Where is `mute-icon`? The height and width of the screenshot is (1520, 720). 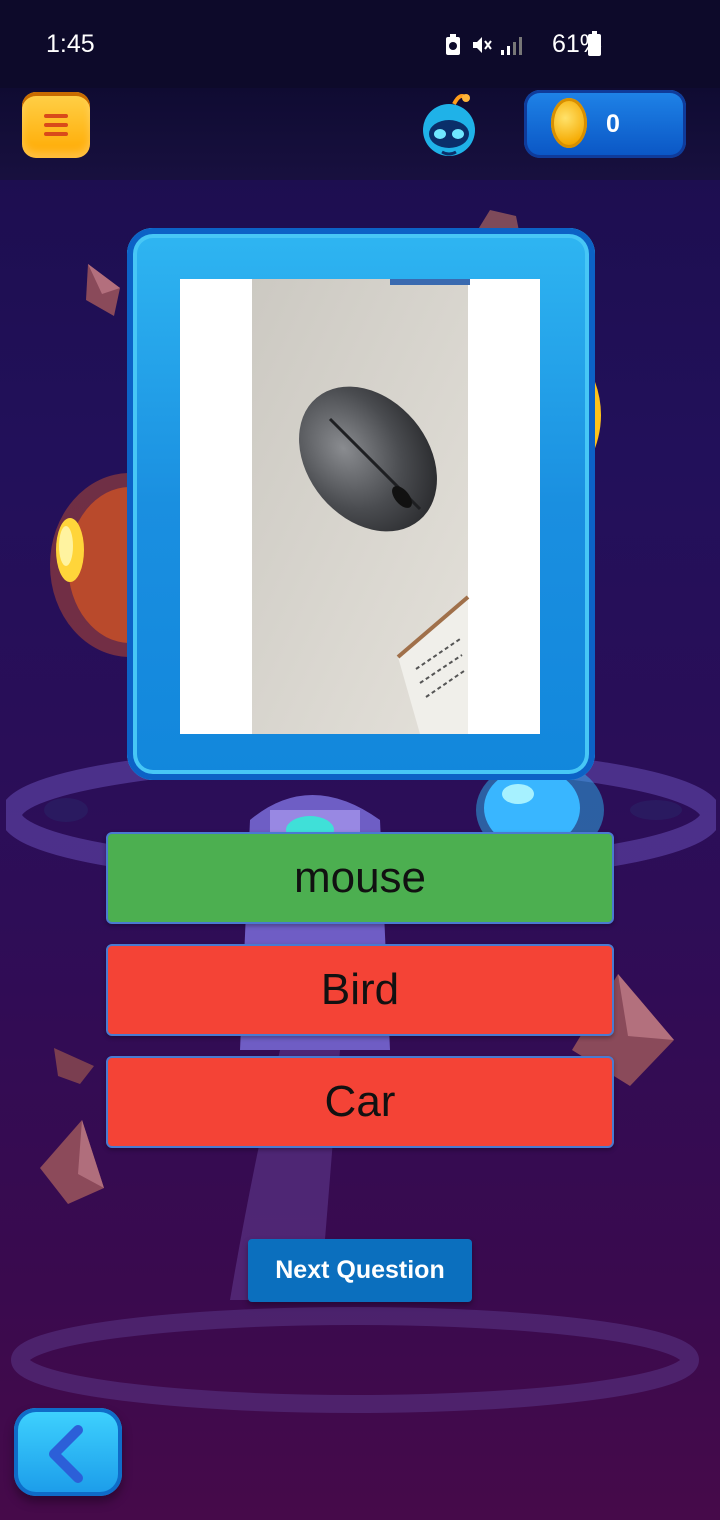 mute-icon is located at coordinates (482, 45).